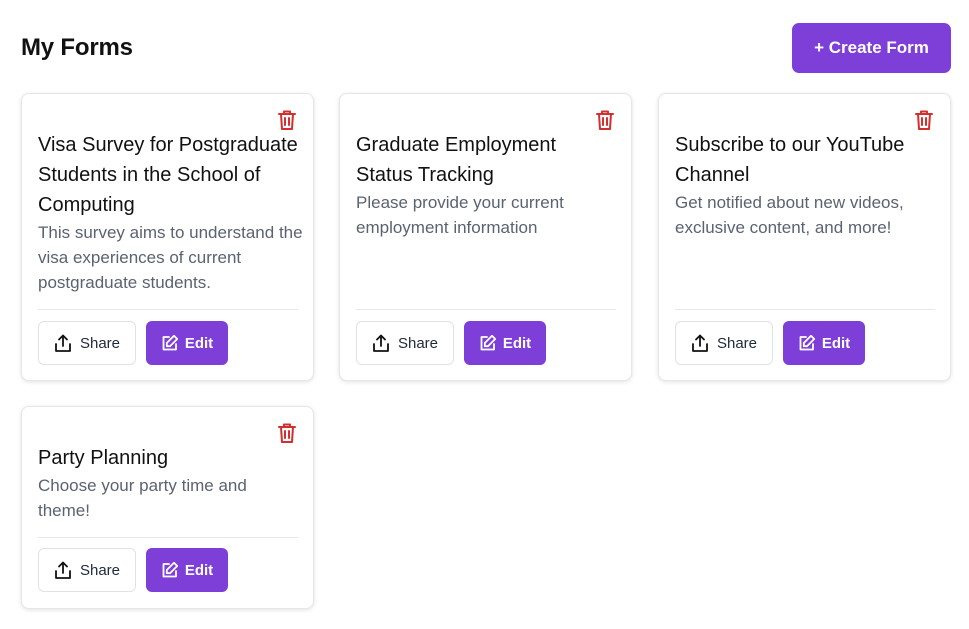 Image resolution: width=969 pixels, height=629 pixels. What do you see at coordinates (790, 160) in the screenshot?
I see `form-title: Subscribe to our YouTube Channel` at bounding box center [790, 160].